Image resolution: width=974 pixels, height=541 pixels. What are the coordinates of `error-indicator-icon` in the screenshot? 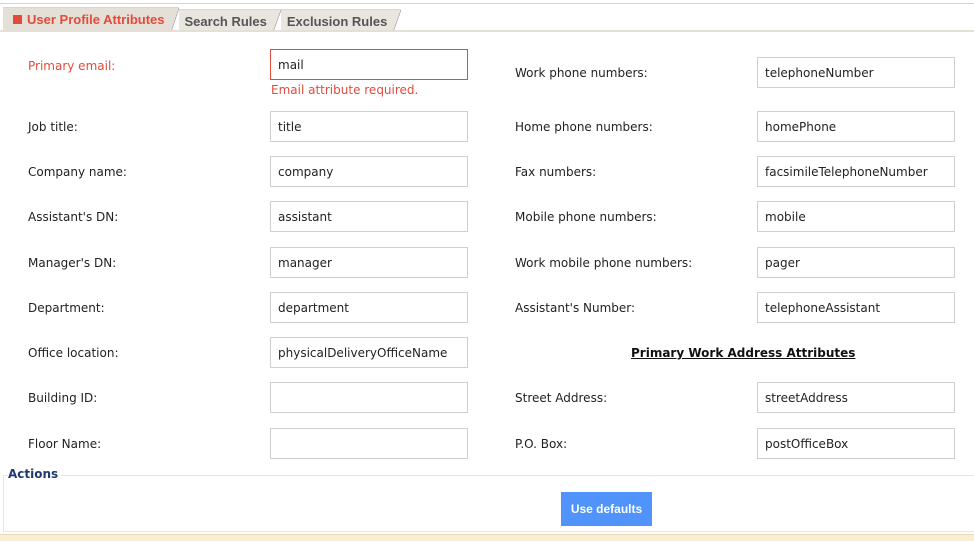 It's located at (17, 19).